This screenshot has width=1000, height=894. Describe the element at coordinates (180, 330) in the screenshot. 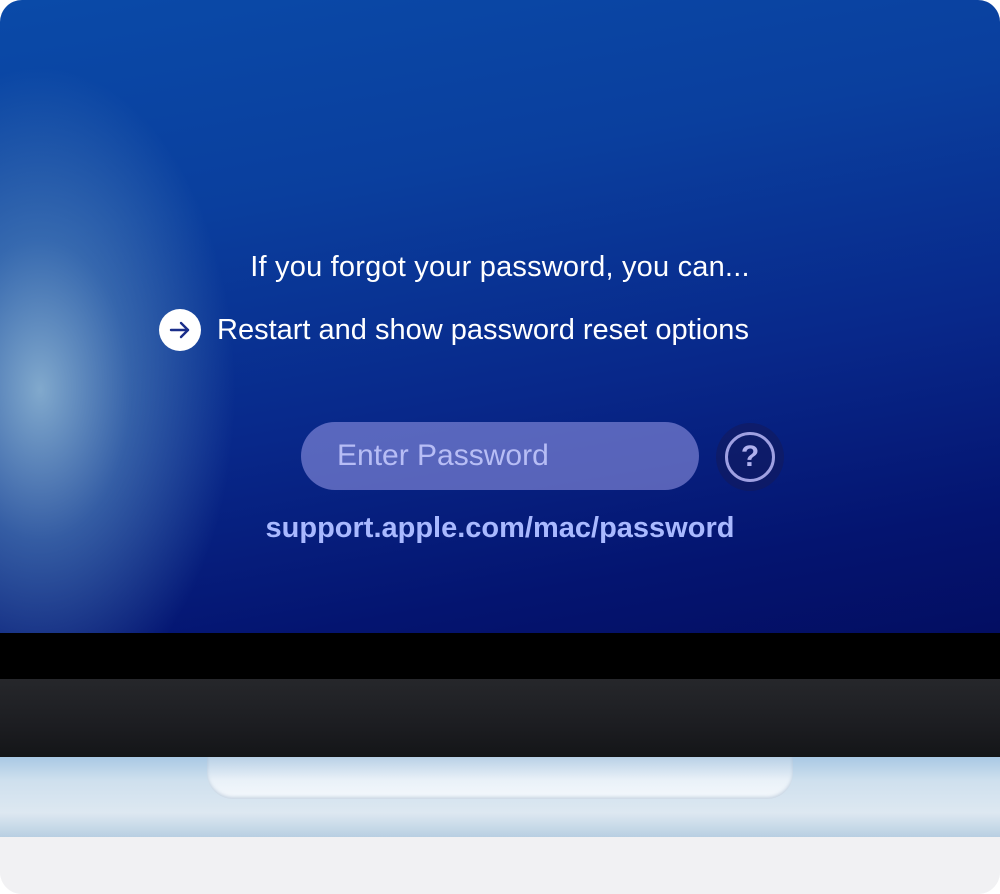

I see `arrow-right-circle-icon` at that location.